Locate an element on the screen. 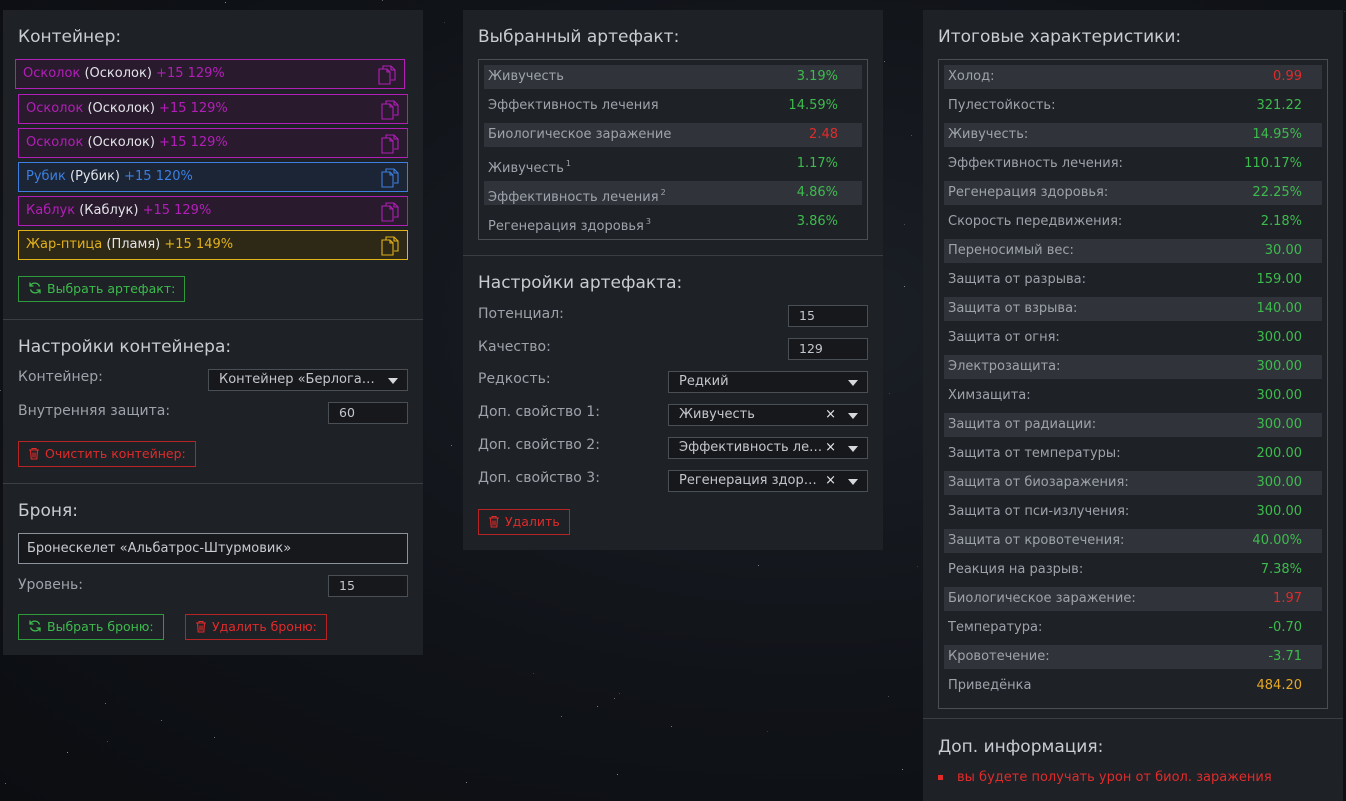  artifact-type: (Пламя) is located at coordinates (133, 244).